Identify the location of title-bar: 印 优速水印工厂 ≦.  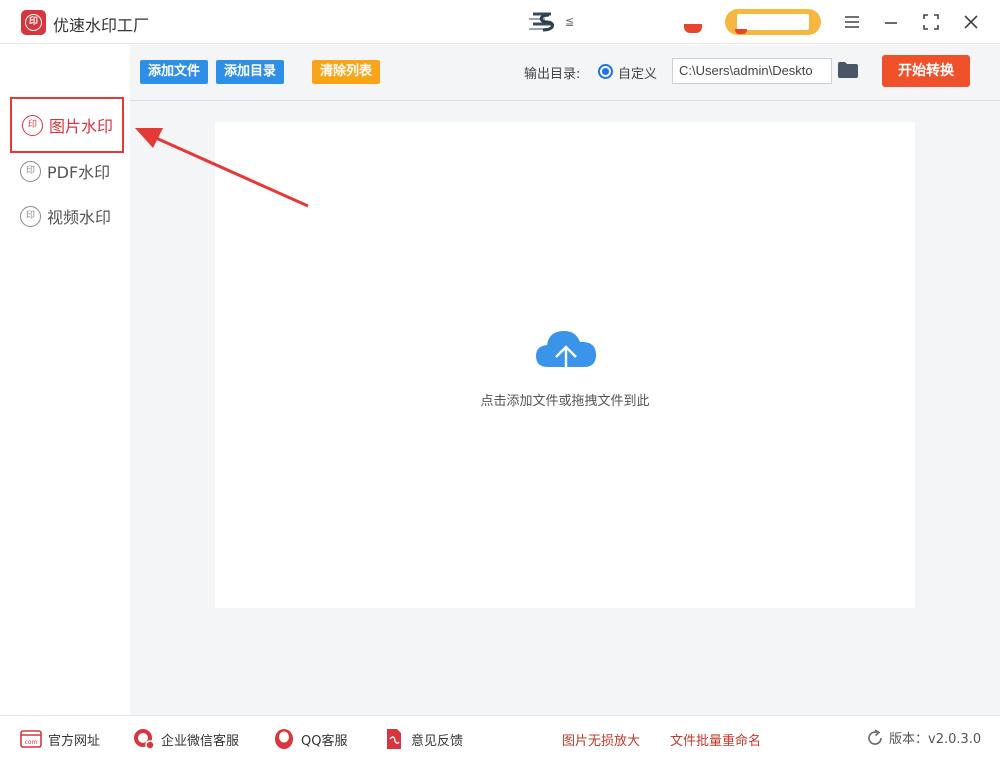
(500, 22).